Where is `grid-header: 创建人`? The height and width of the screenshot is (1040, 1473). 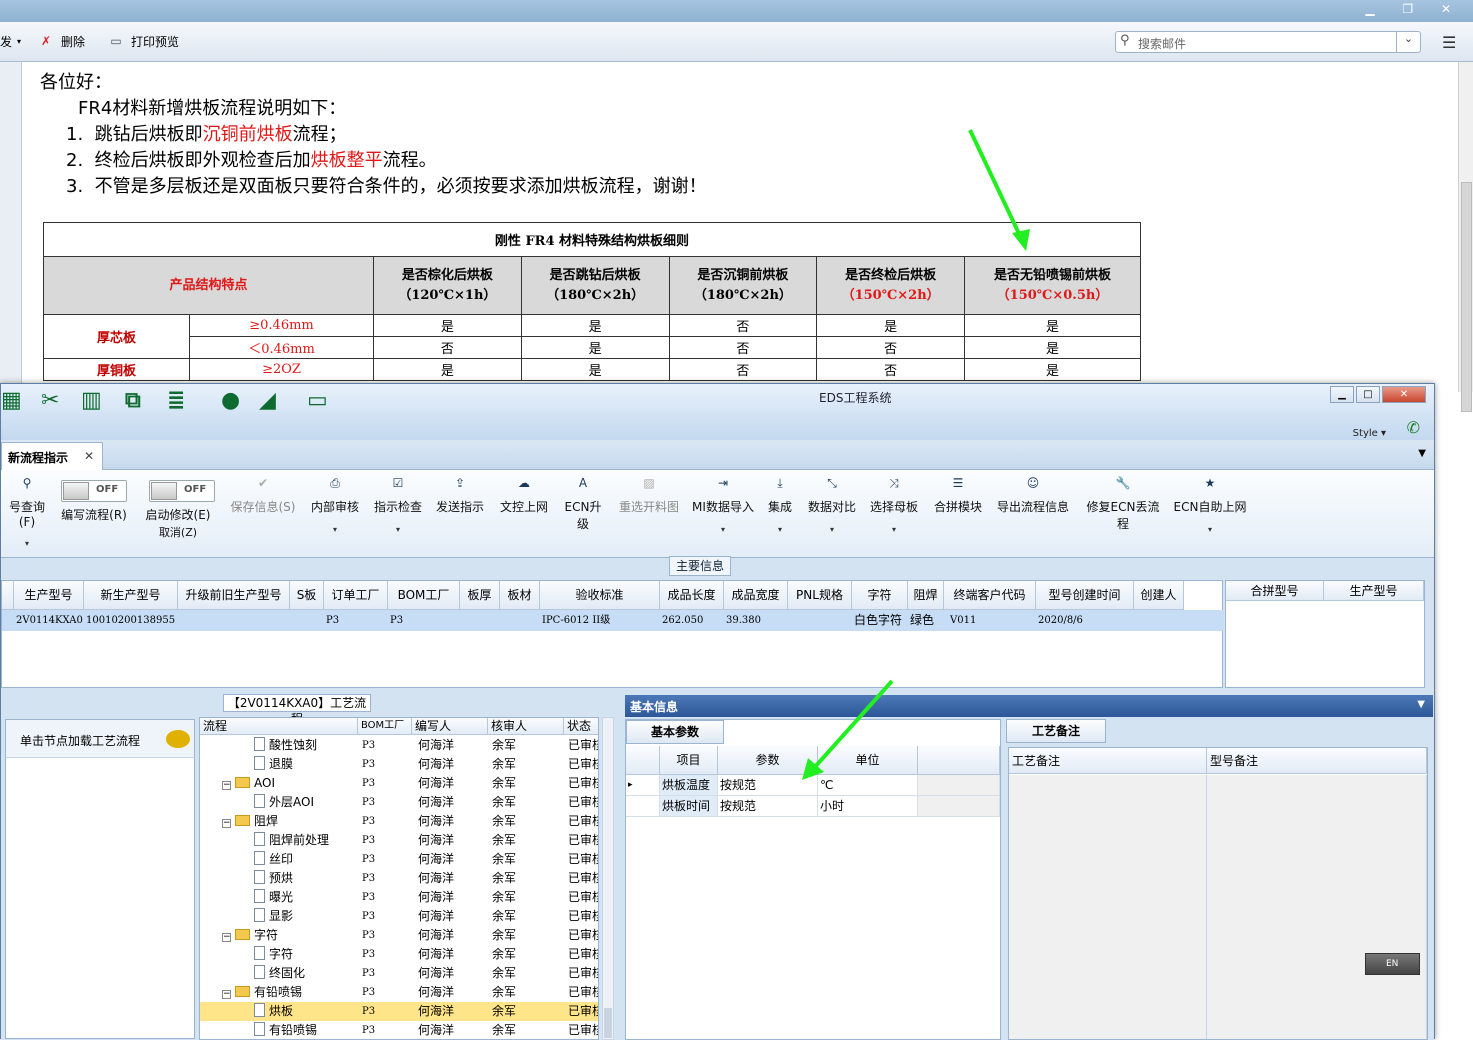
grid-header: 创建人 is located at coordinates (1159, 595).